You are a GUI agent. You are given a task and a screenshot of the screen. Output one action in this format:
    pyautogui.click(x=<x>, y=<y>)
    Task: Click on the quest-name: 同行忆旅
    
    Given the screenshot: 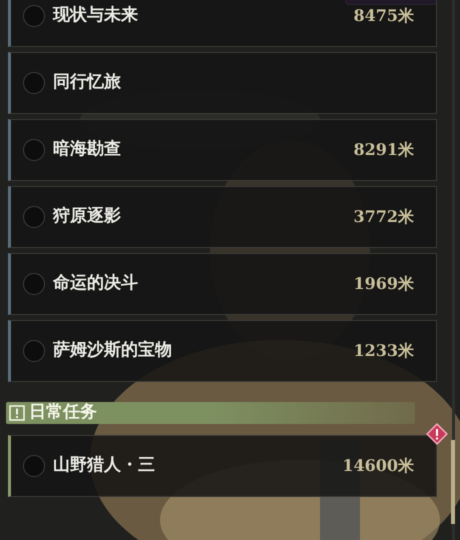 What is the action you would take?
    pyautogui.click(x=87, y=82)
    